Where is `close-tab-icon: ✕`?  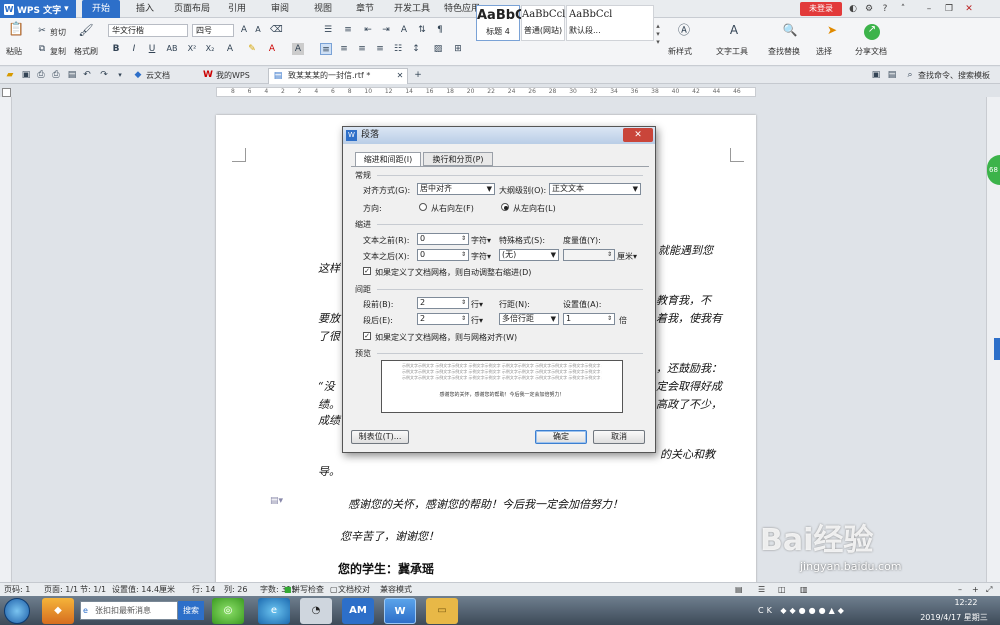 close-tab-icon: ✕ is located at coordinates (400, 76).